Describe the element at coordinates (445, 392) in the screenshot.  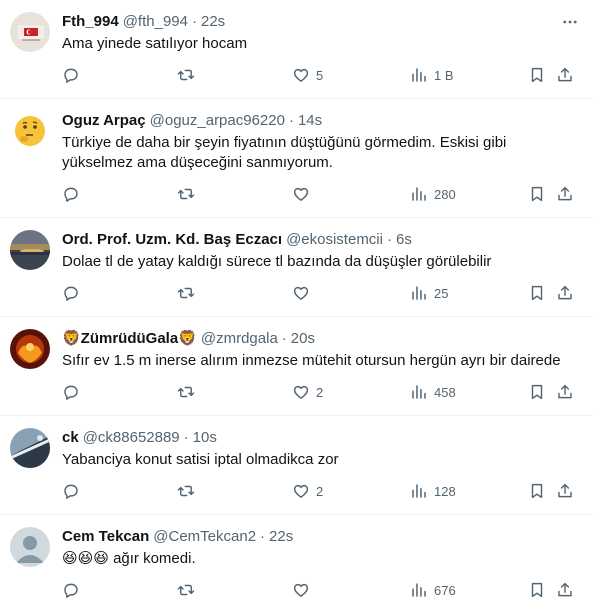
I see `views-count: 458` at that location.